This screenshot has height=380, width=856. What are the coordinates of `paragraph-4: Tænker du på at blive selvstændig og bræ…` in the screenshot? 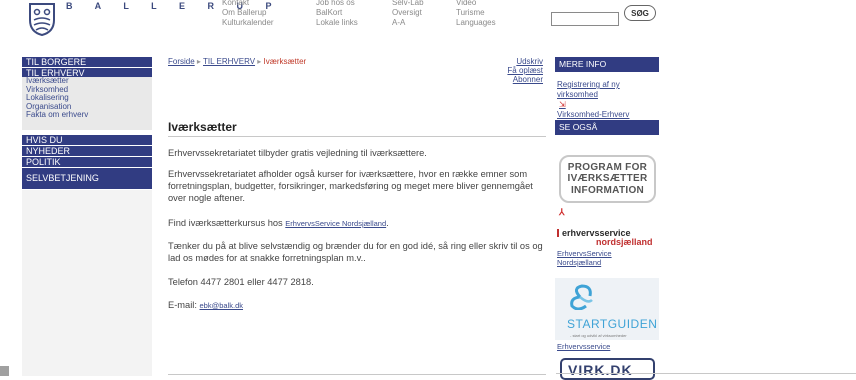 It's located at (355, 252).